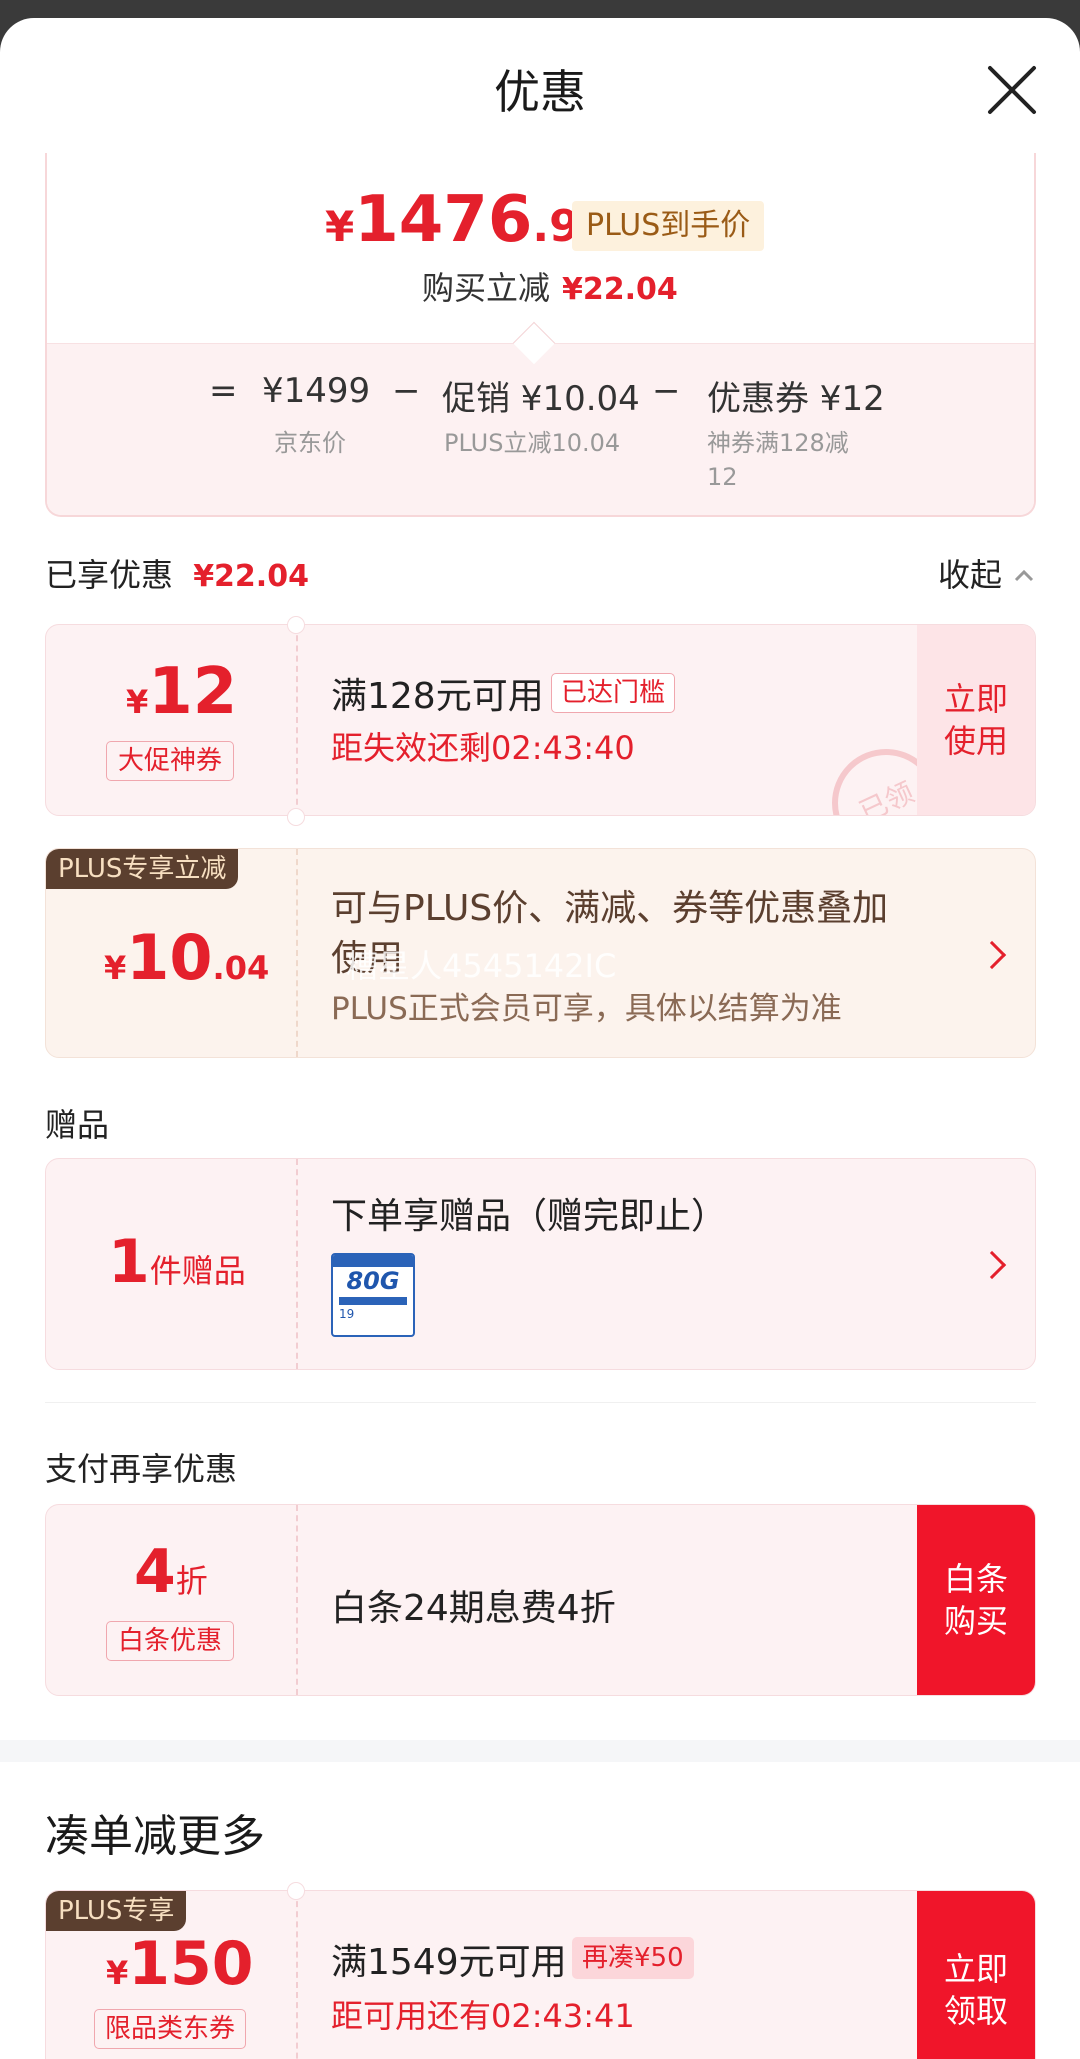 This screenshot has height=2059, width=1080. I want to click on coupon-label-line1: 神券满128减, so click(778, 443).